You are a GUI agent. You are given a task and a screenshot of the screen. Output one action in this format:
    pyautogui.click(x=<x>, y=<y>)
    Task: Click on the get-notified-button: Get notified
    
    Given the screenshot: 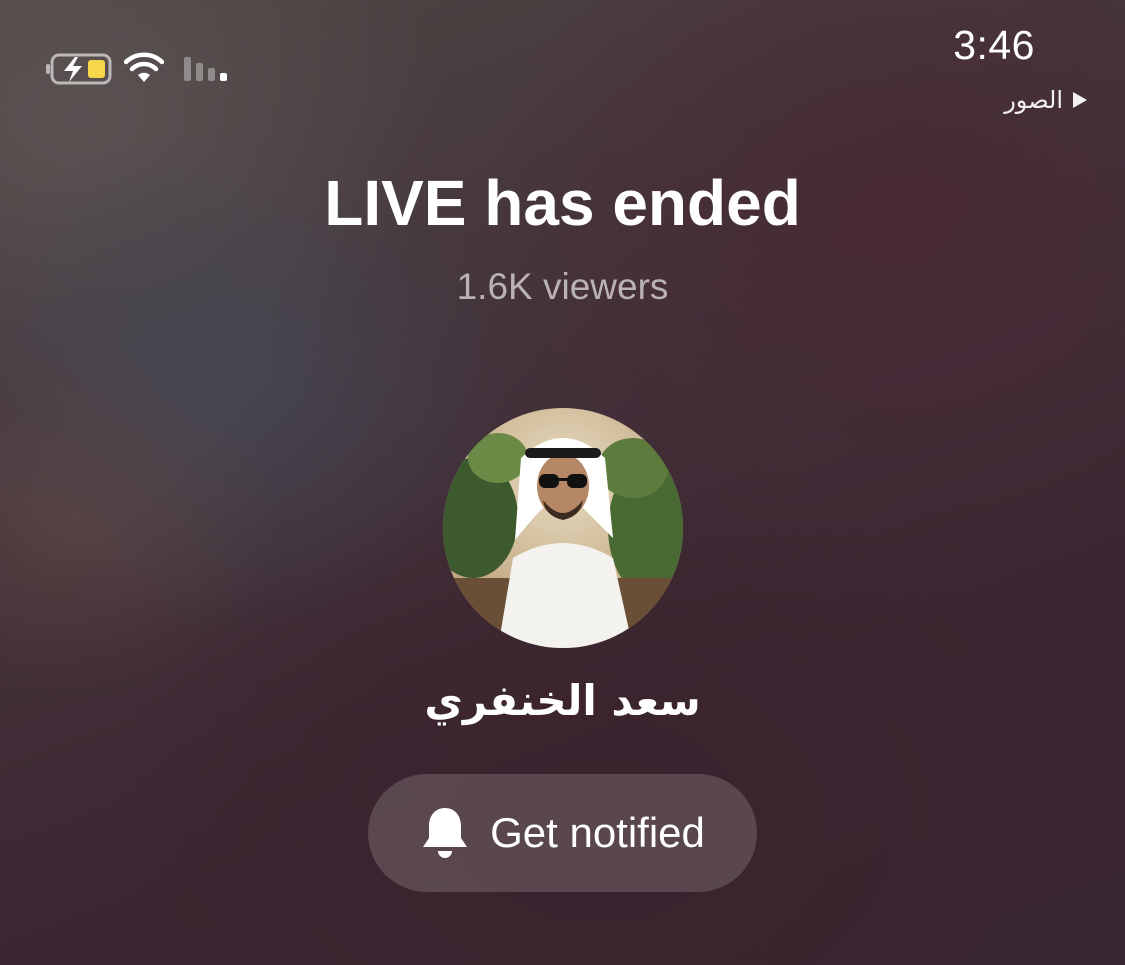 What is the action you would take?
    pyautogui.click(x=562, y=833)
    